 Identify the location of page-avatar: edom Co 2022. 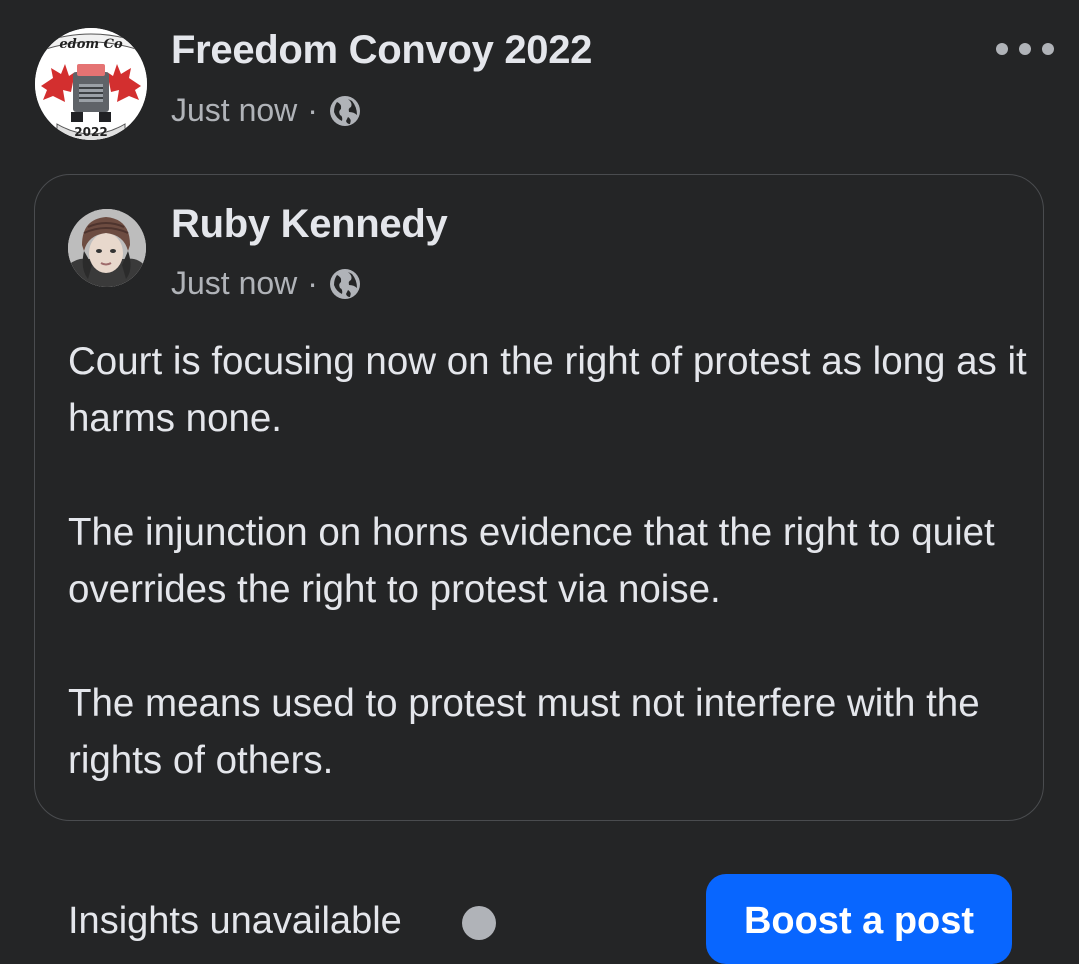
(91, 84).